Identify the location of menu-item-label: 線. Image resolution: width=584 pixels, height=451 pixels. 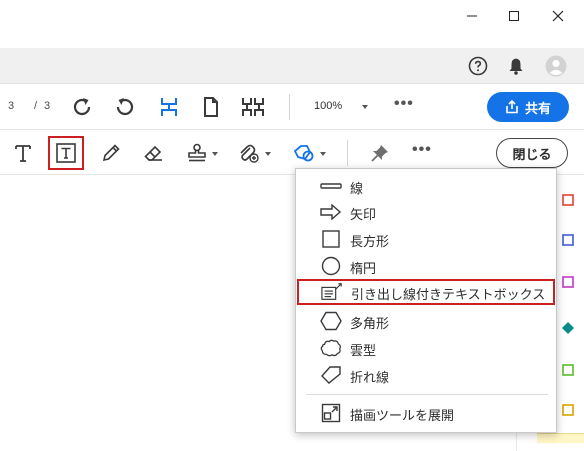
(357, 188).